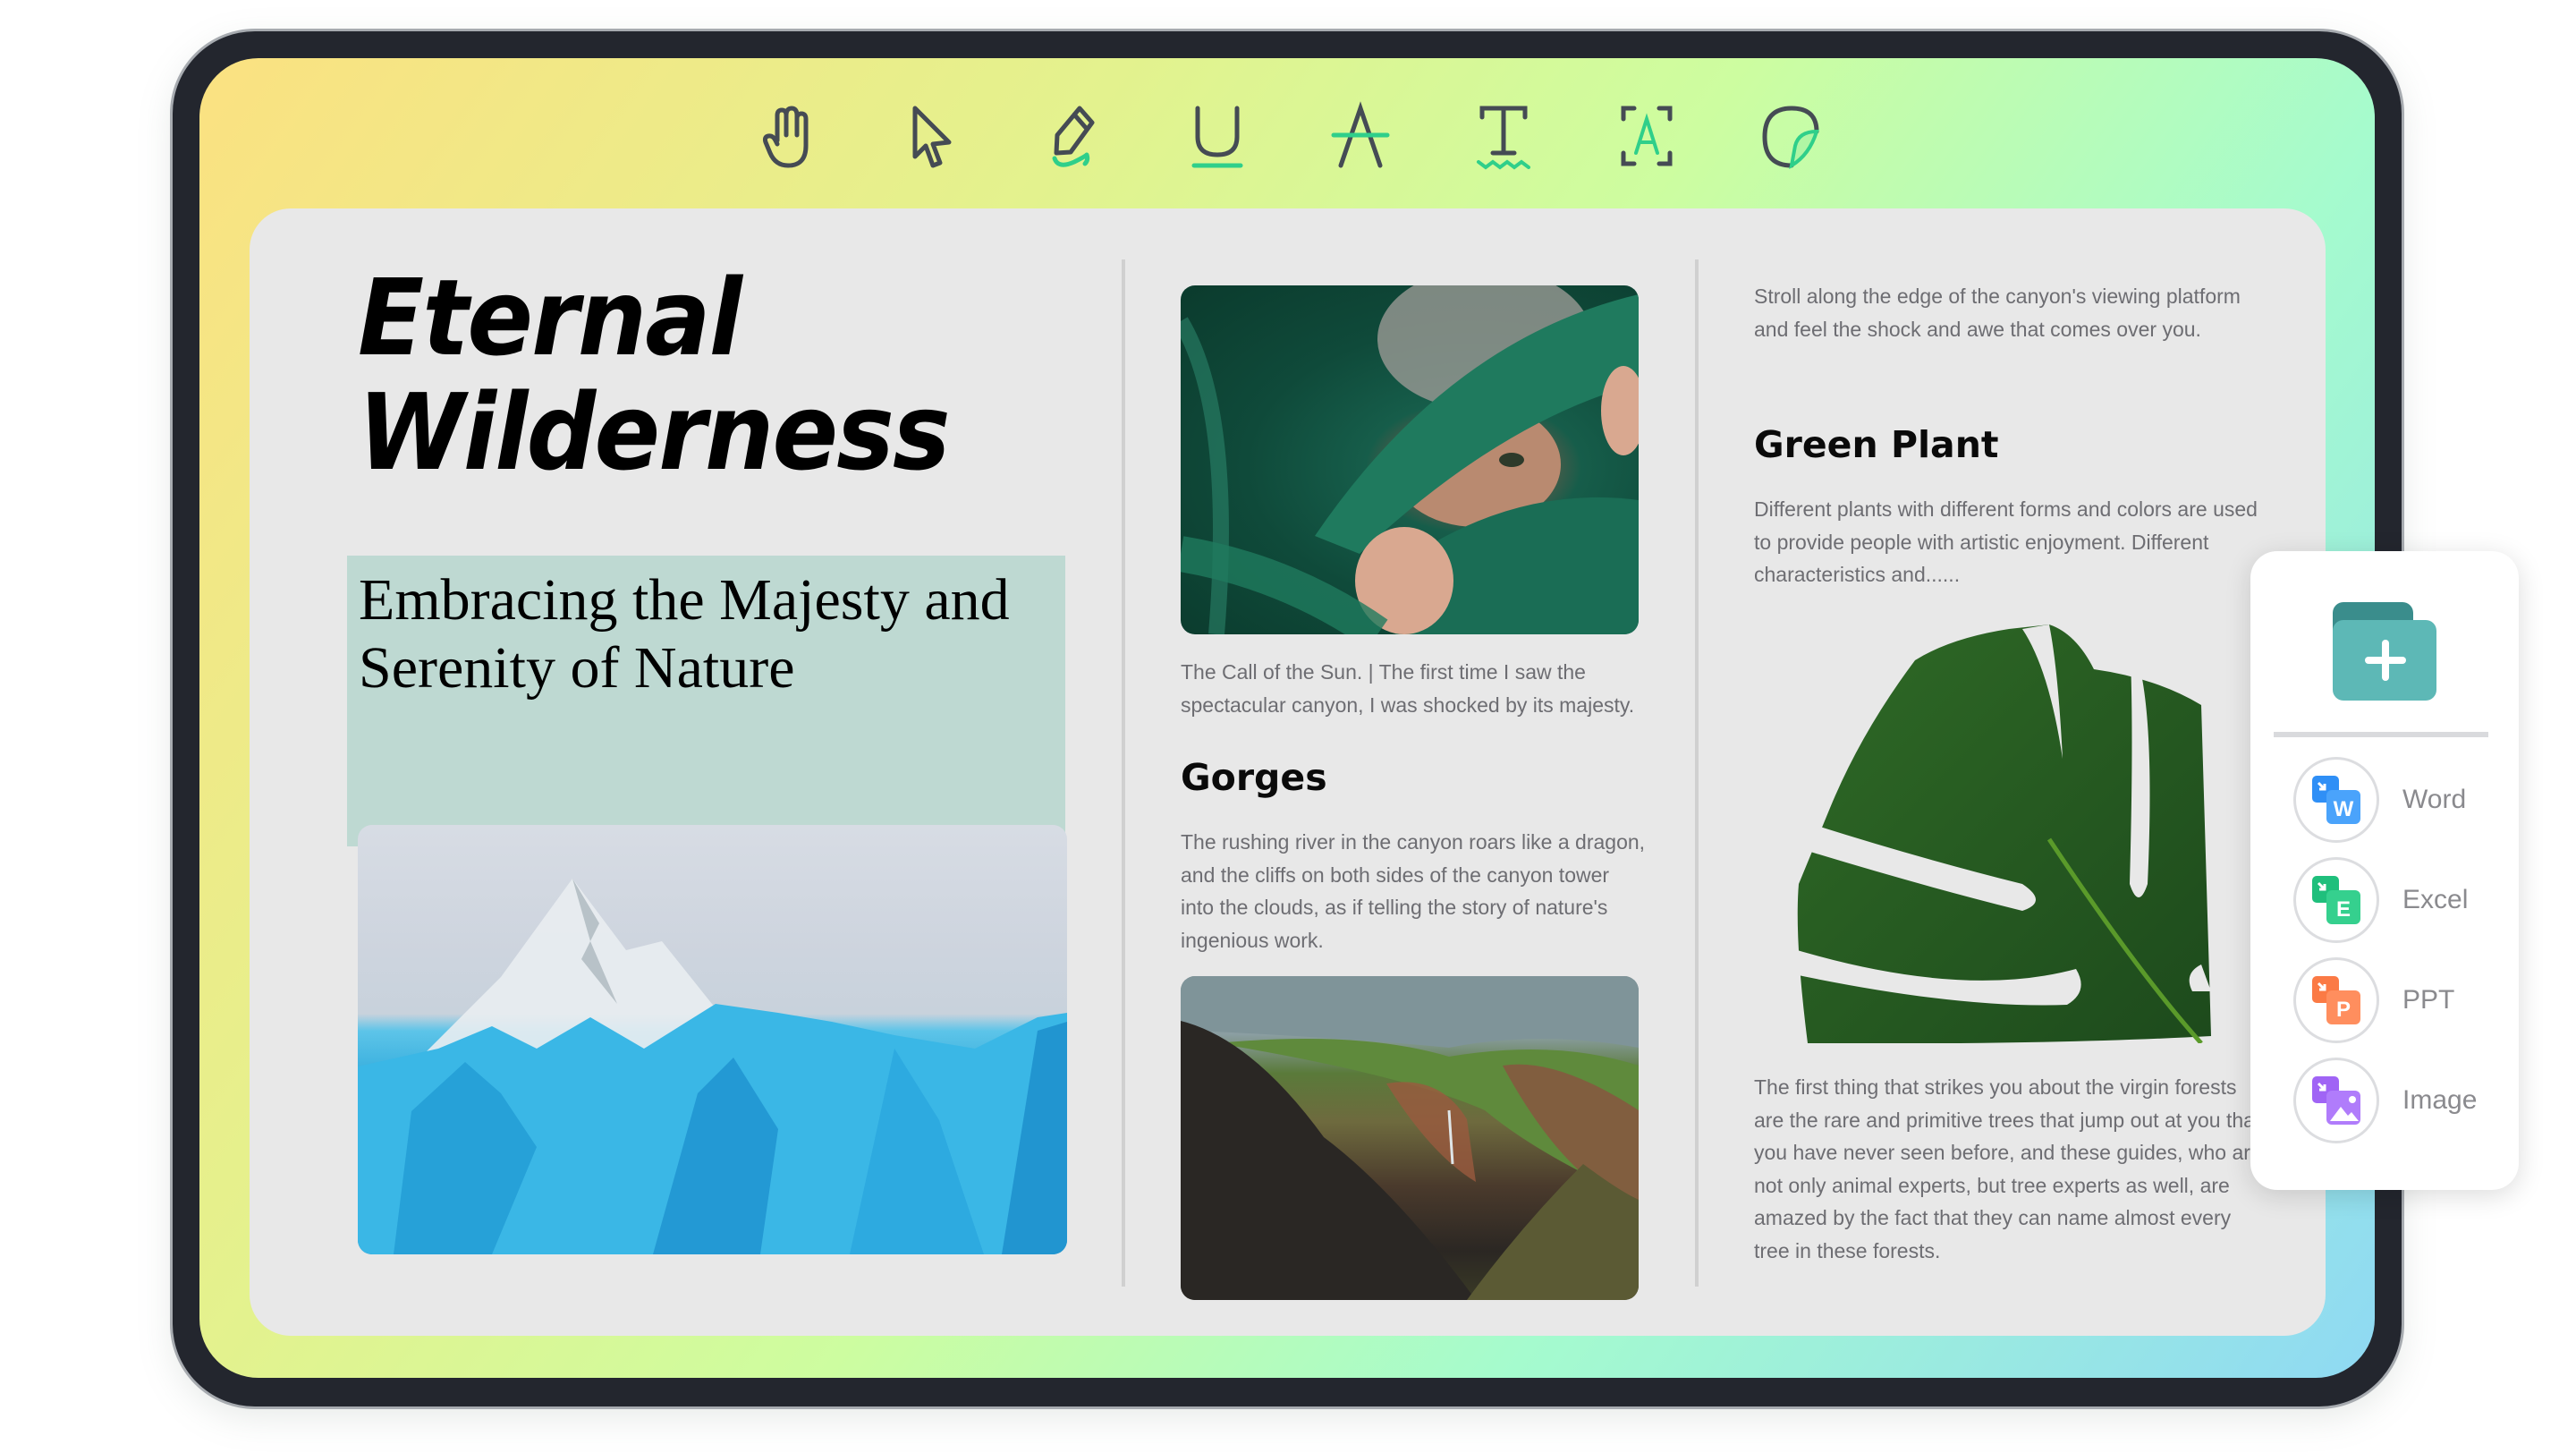  I want to click on ocr-text-icon, so click(1647, 136).